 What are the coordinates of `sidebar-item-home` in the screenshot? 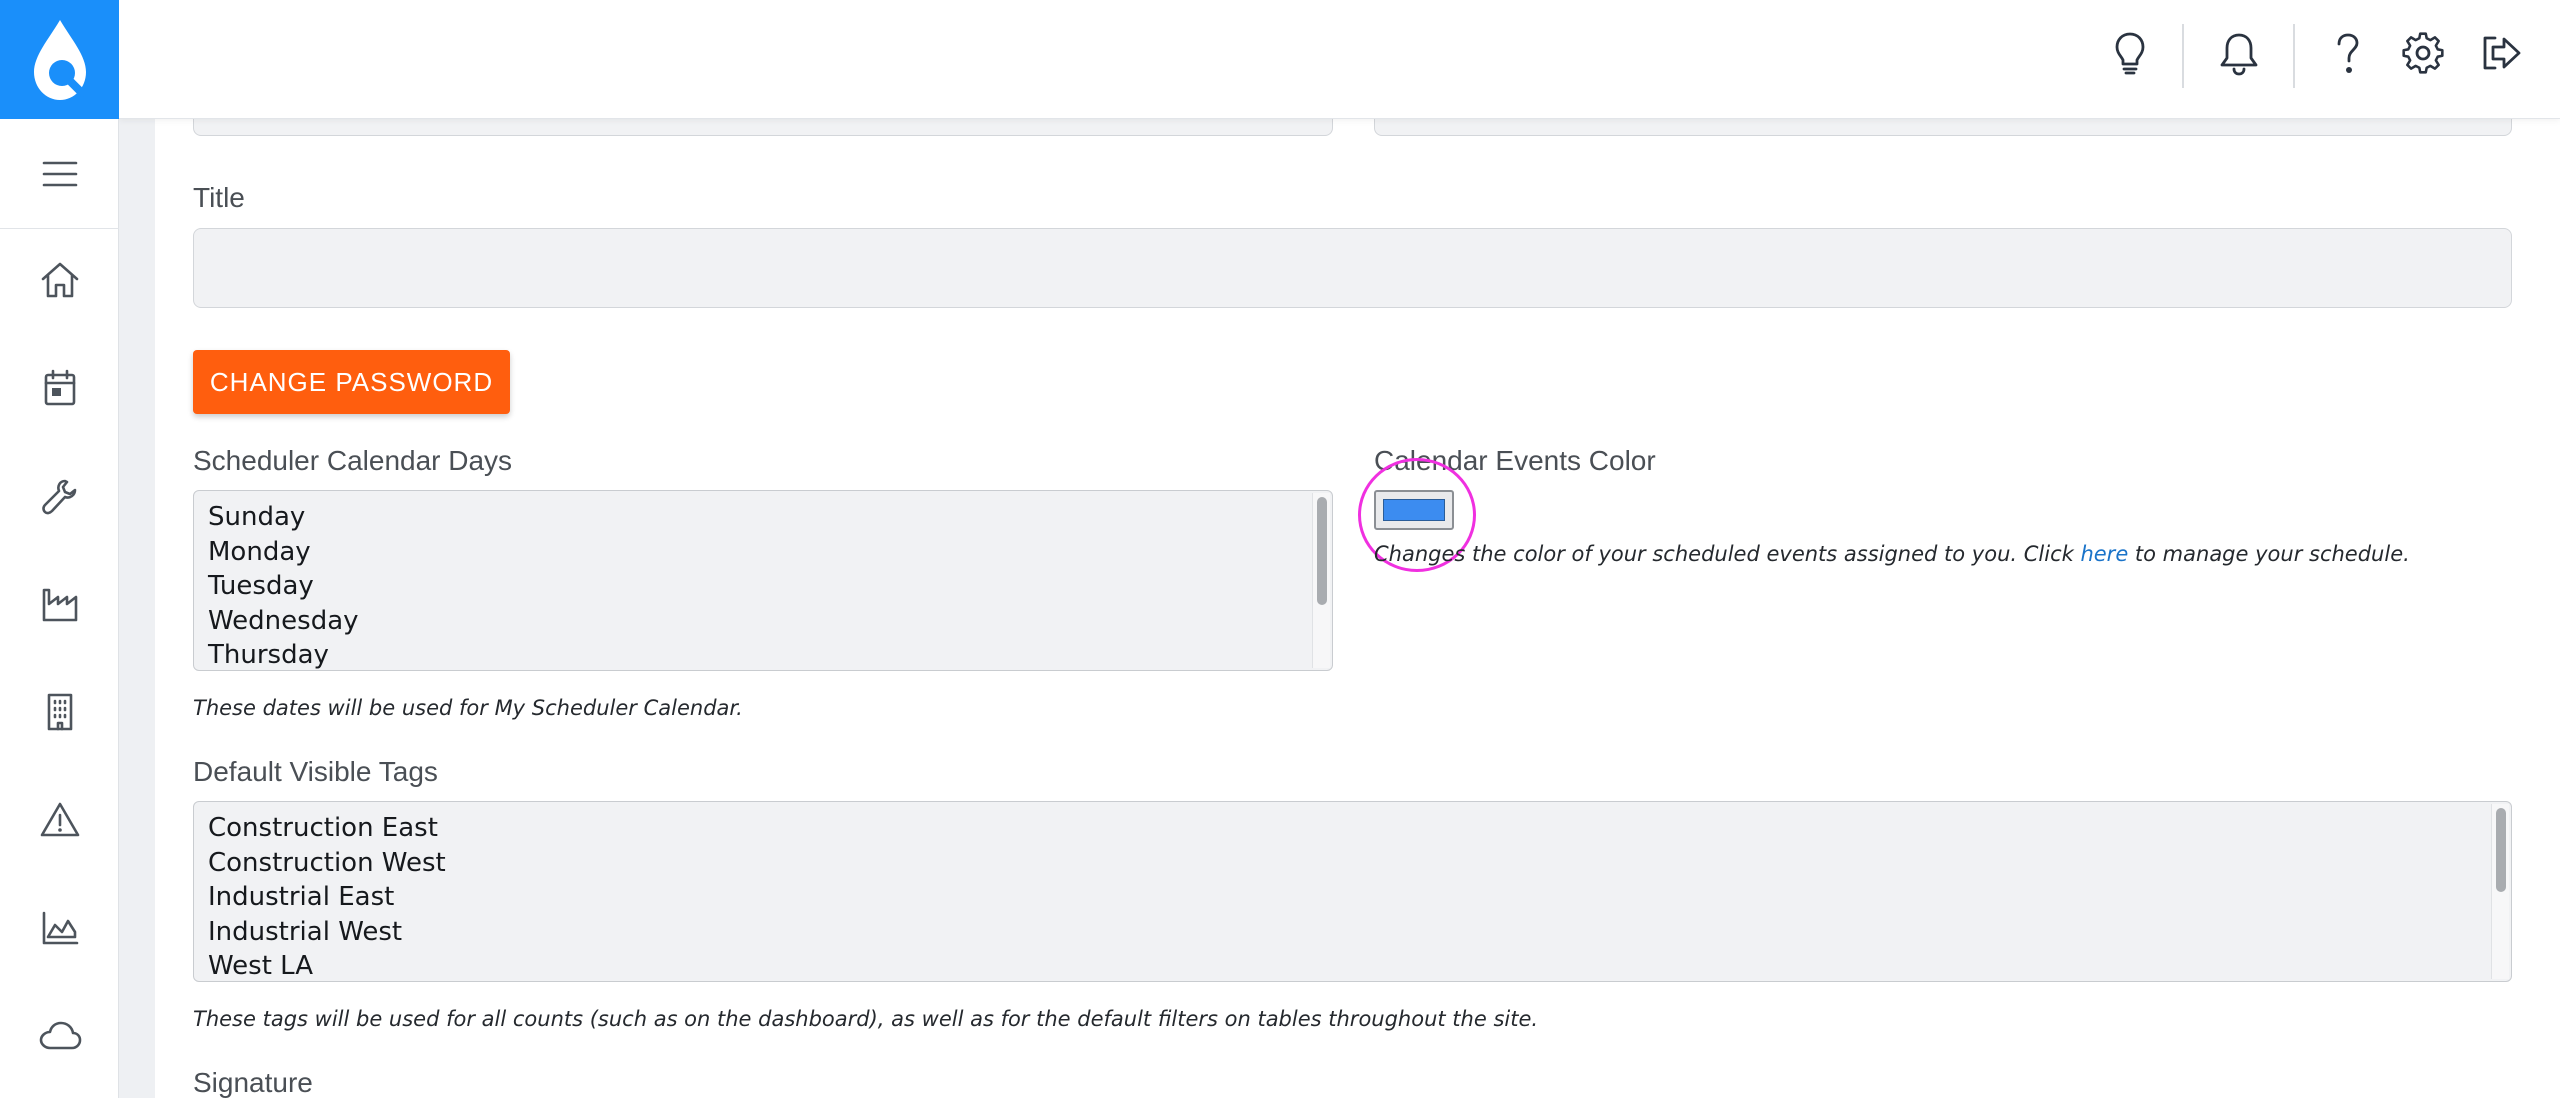 It's located at (59, 280).